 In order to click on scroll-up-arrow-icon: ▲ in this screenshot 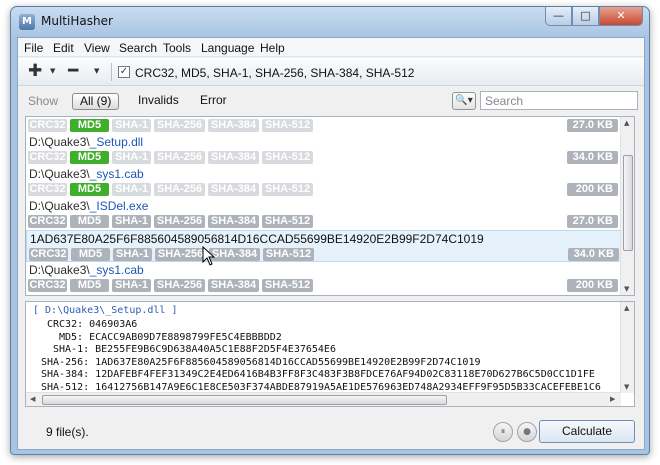, I will do `click(626, 123)`.